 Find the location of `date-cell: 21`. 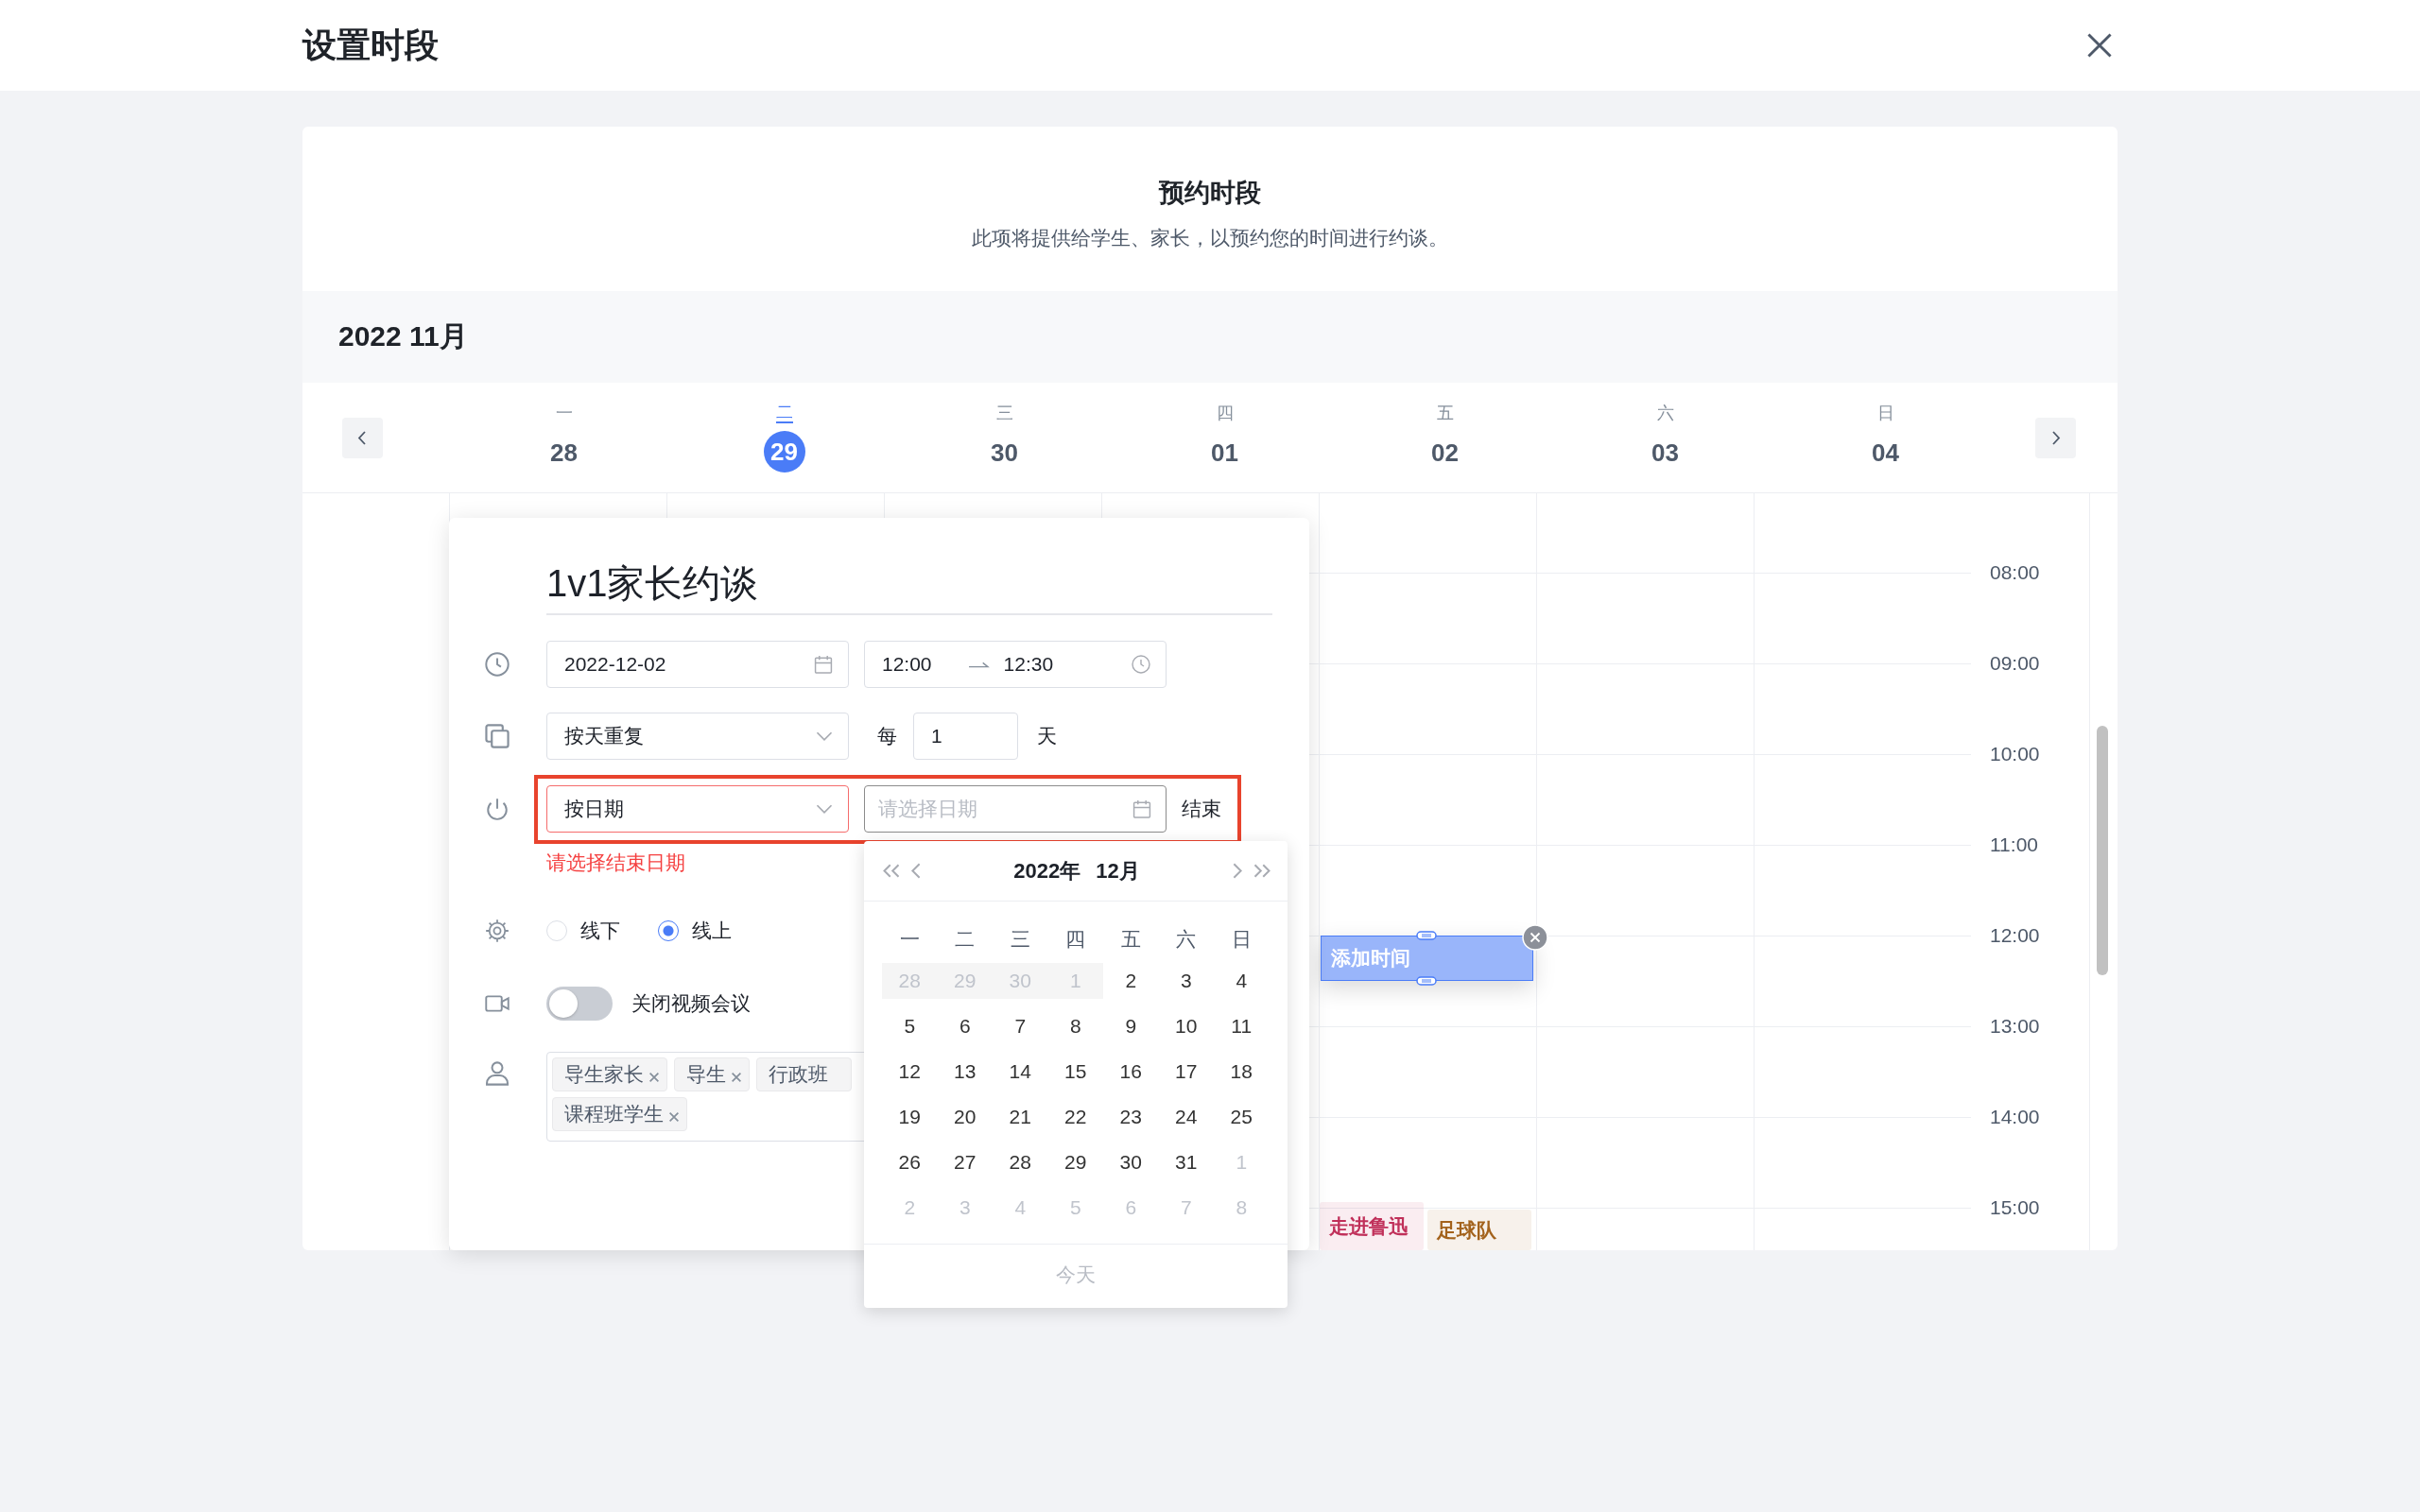

date-cell: 21 is located at coordinates (1020, 1117).